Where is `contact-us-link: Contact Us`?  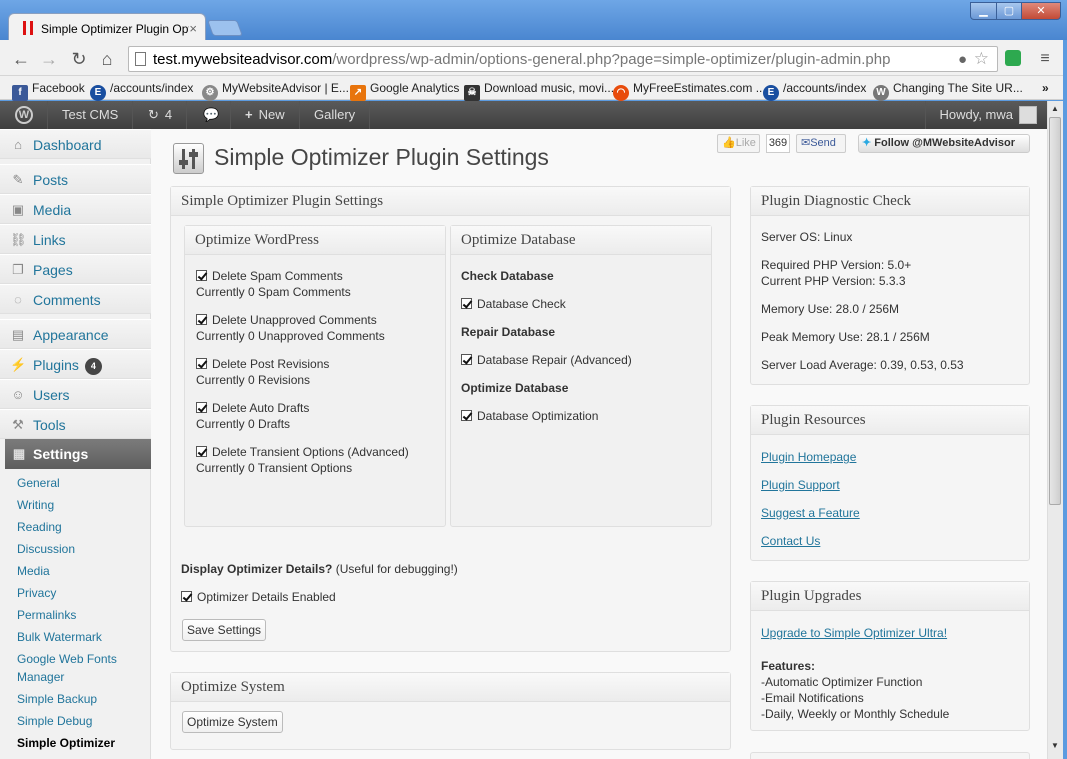
contact-us-link: Contact Us is located at coordinates (790, 541).